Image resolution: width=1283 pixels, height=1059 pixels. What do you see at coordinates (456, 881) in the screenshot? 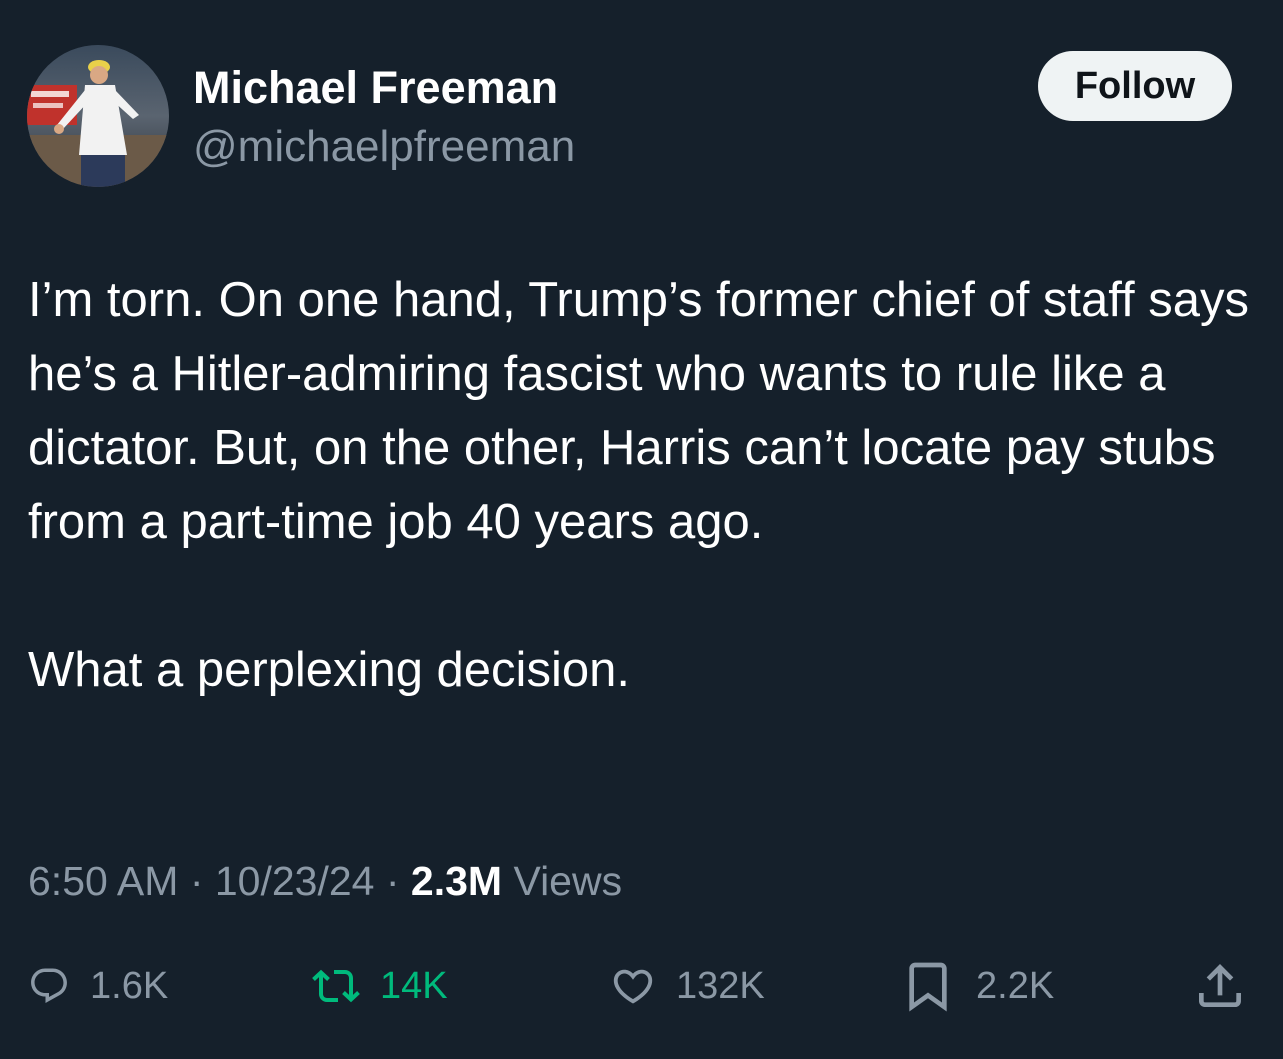
I see `views-count: 2.3M` at bounding box center [456, 881].